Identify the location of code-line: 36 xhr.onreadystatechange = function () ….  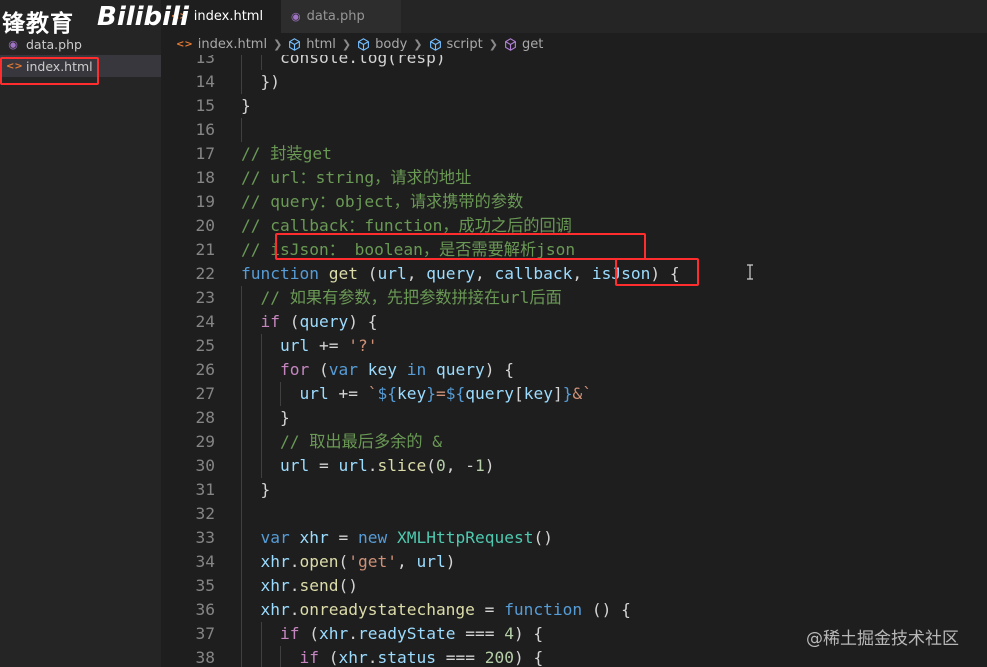
(574, 610).